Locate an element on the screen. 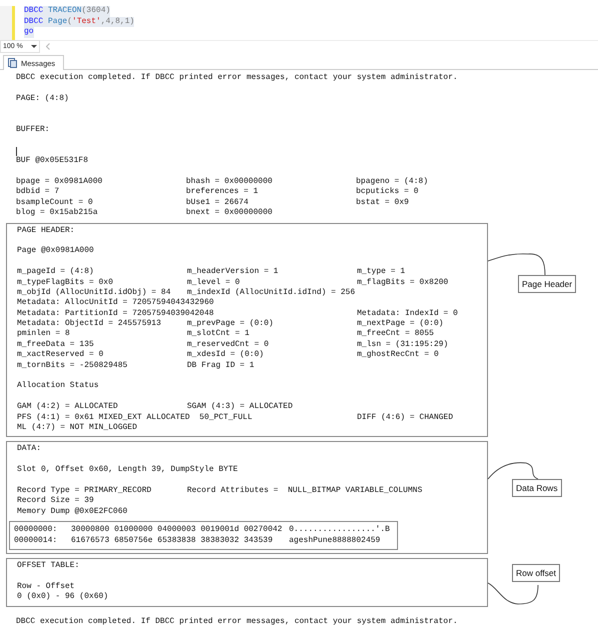 Image resolution: width=598 pixels, height=640 pixels. hex-dump-text: 00000000: is located at coordinates (36, 530).